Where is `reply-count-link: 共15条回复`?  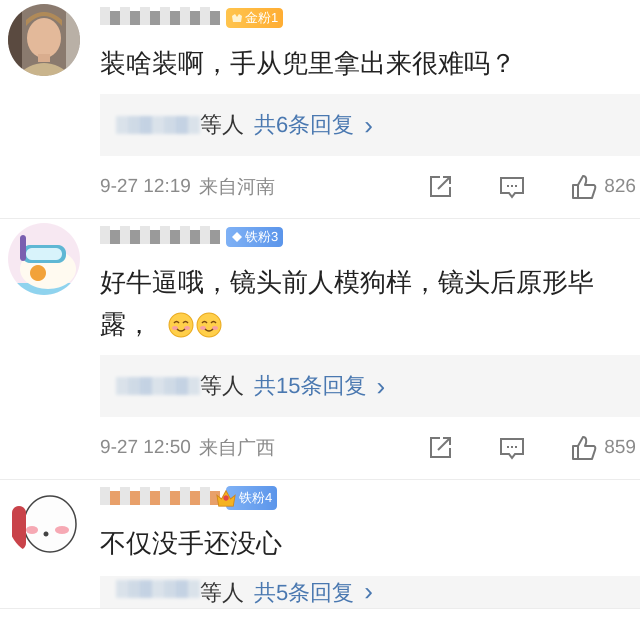
reply-count-link: 共15条回复 is located at coordinates (310, 386).